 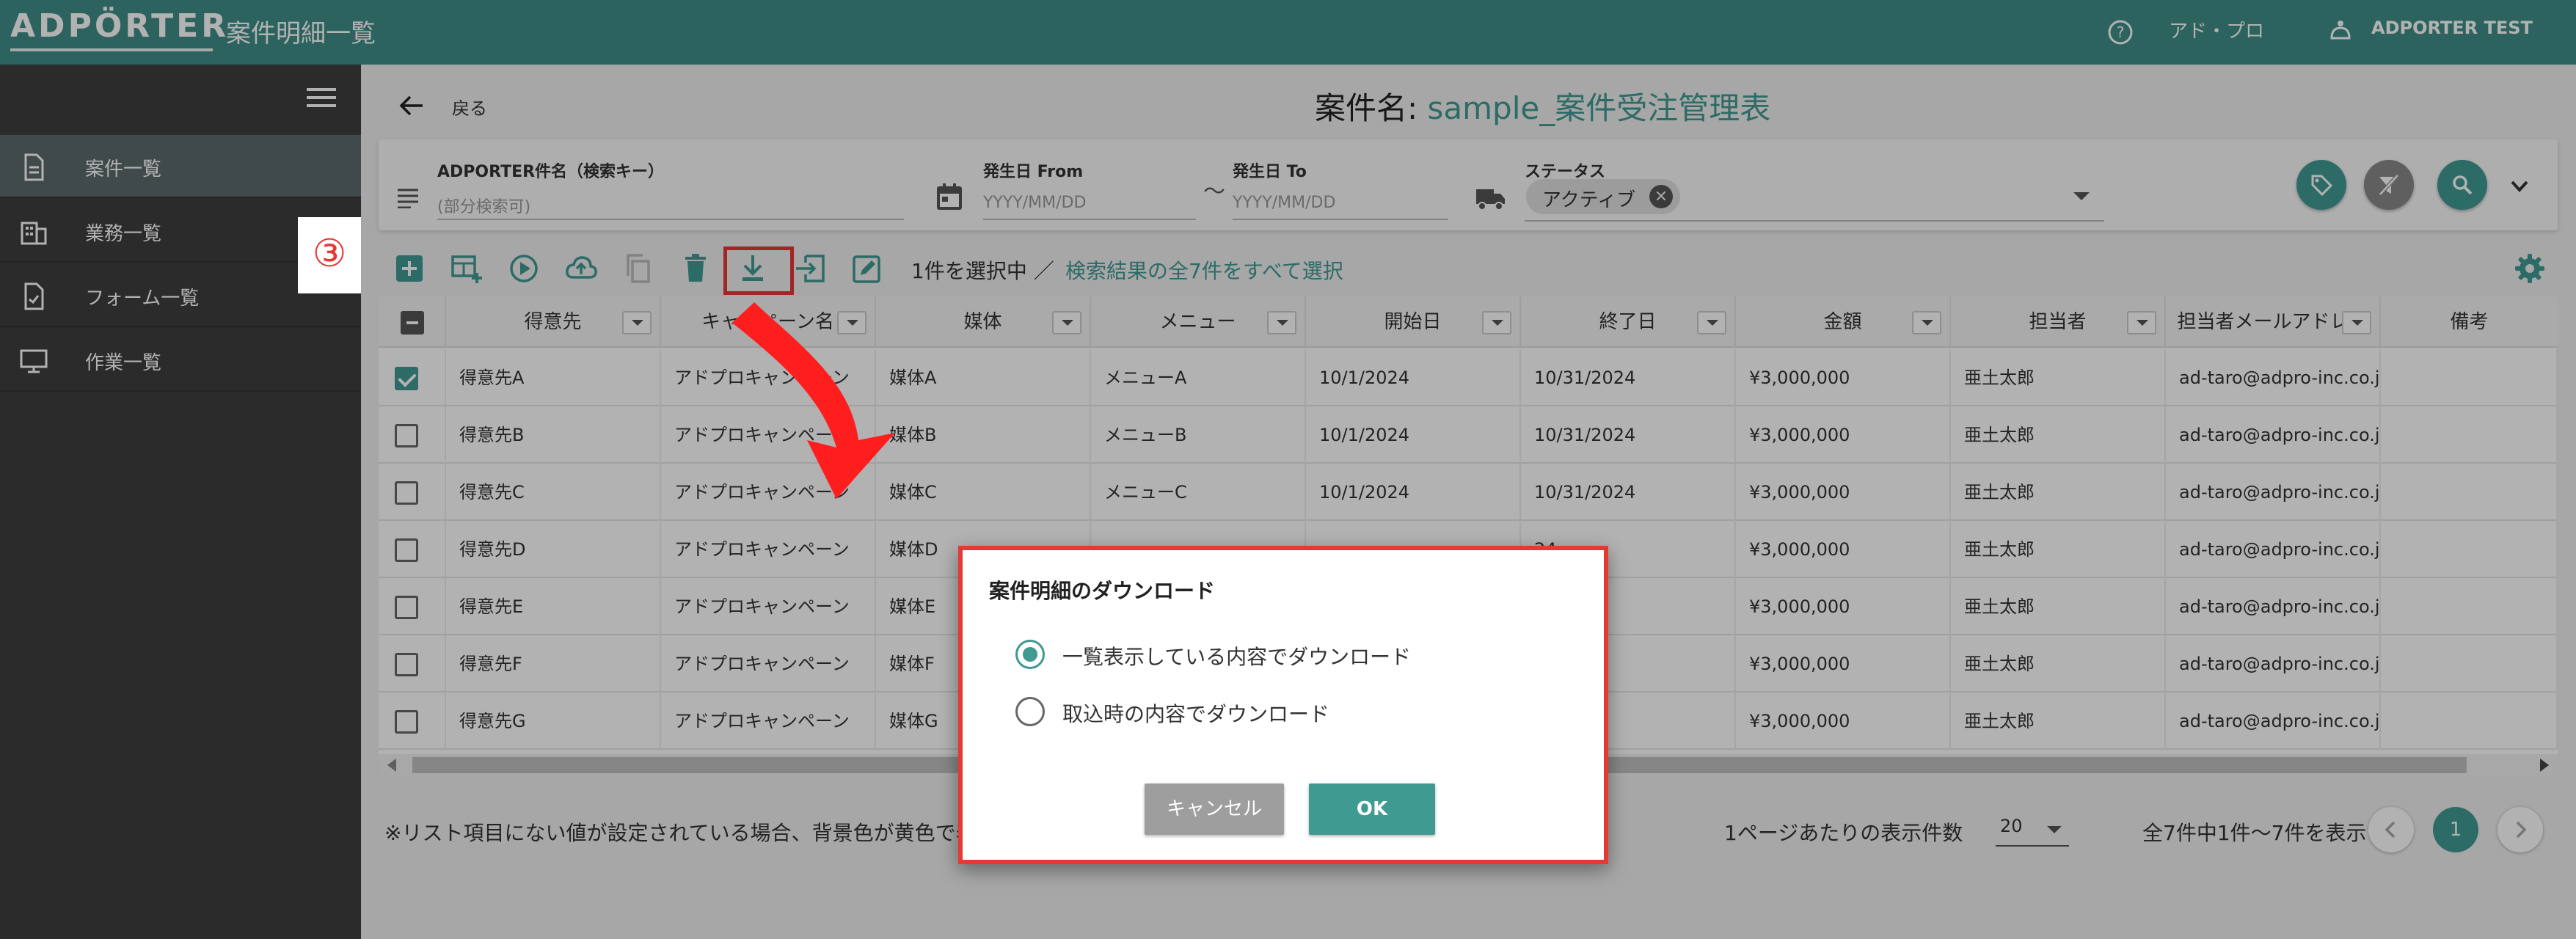 I want to click on radio-import-time-label: 取込時の内容でダウンロード, so click(x=1195, y=713).